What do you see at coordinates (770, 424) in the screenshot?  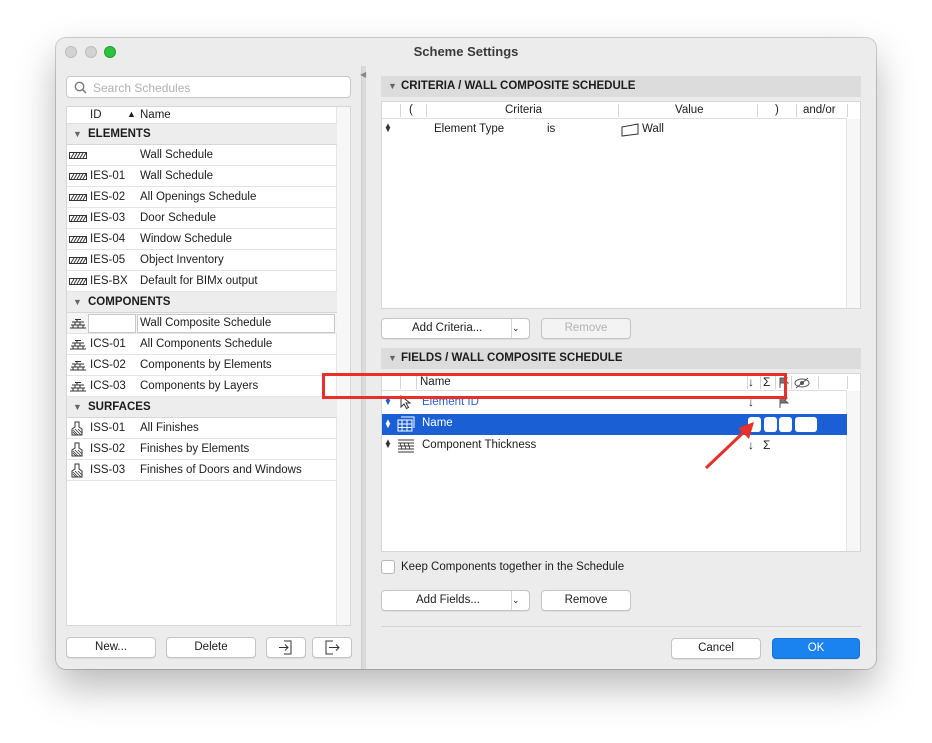 I see `sum-toggle-box` at bounding box center [770, 424].